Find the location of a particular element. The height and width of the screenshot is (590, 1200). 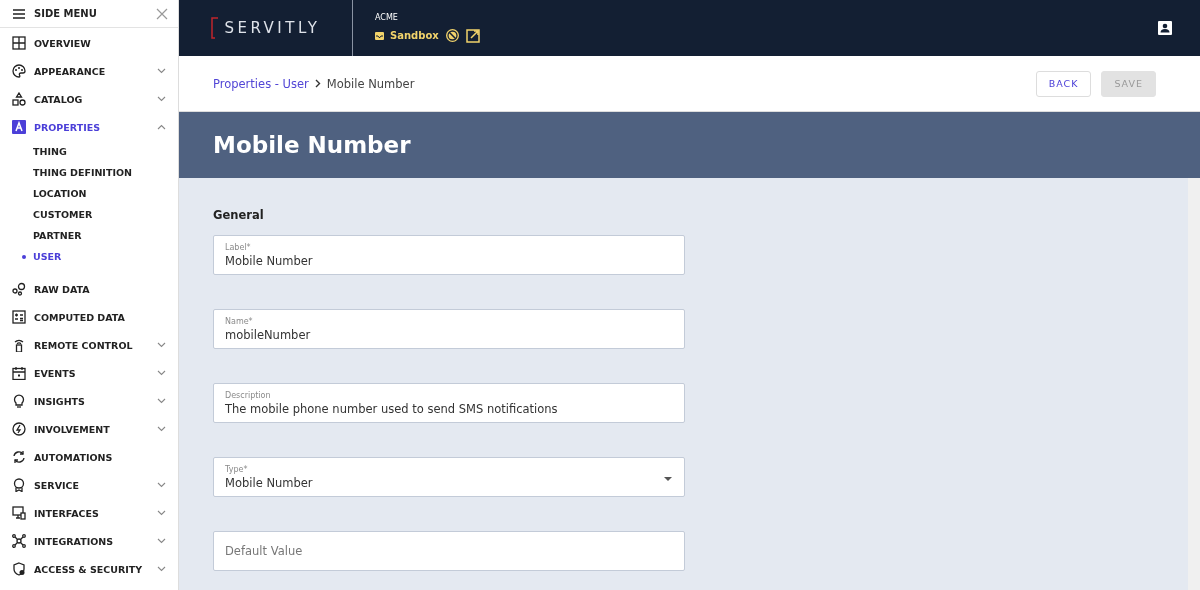

sidebar-subitem: LOCATION is located at coordinates (89, 193).